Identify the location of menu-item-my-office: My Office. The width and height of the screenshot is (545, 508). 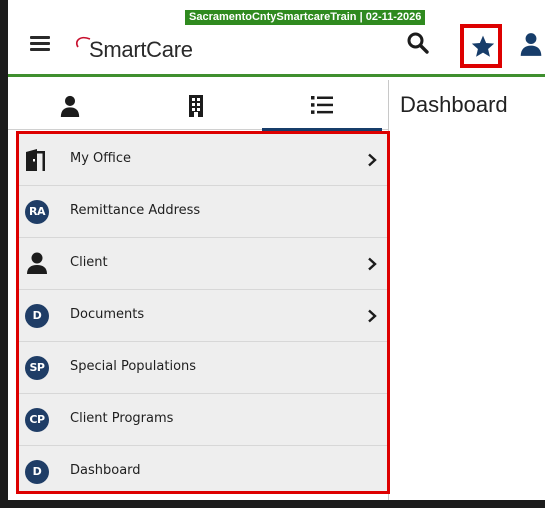
(203, 160).